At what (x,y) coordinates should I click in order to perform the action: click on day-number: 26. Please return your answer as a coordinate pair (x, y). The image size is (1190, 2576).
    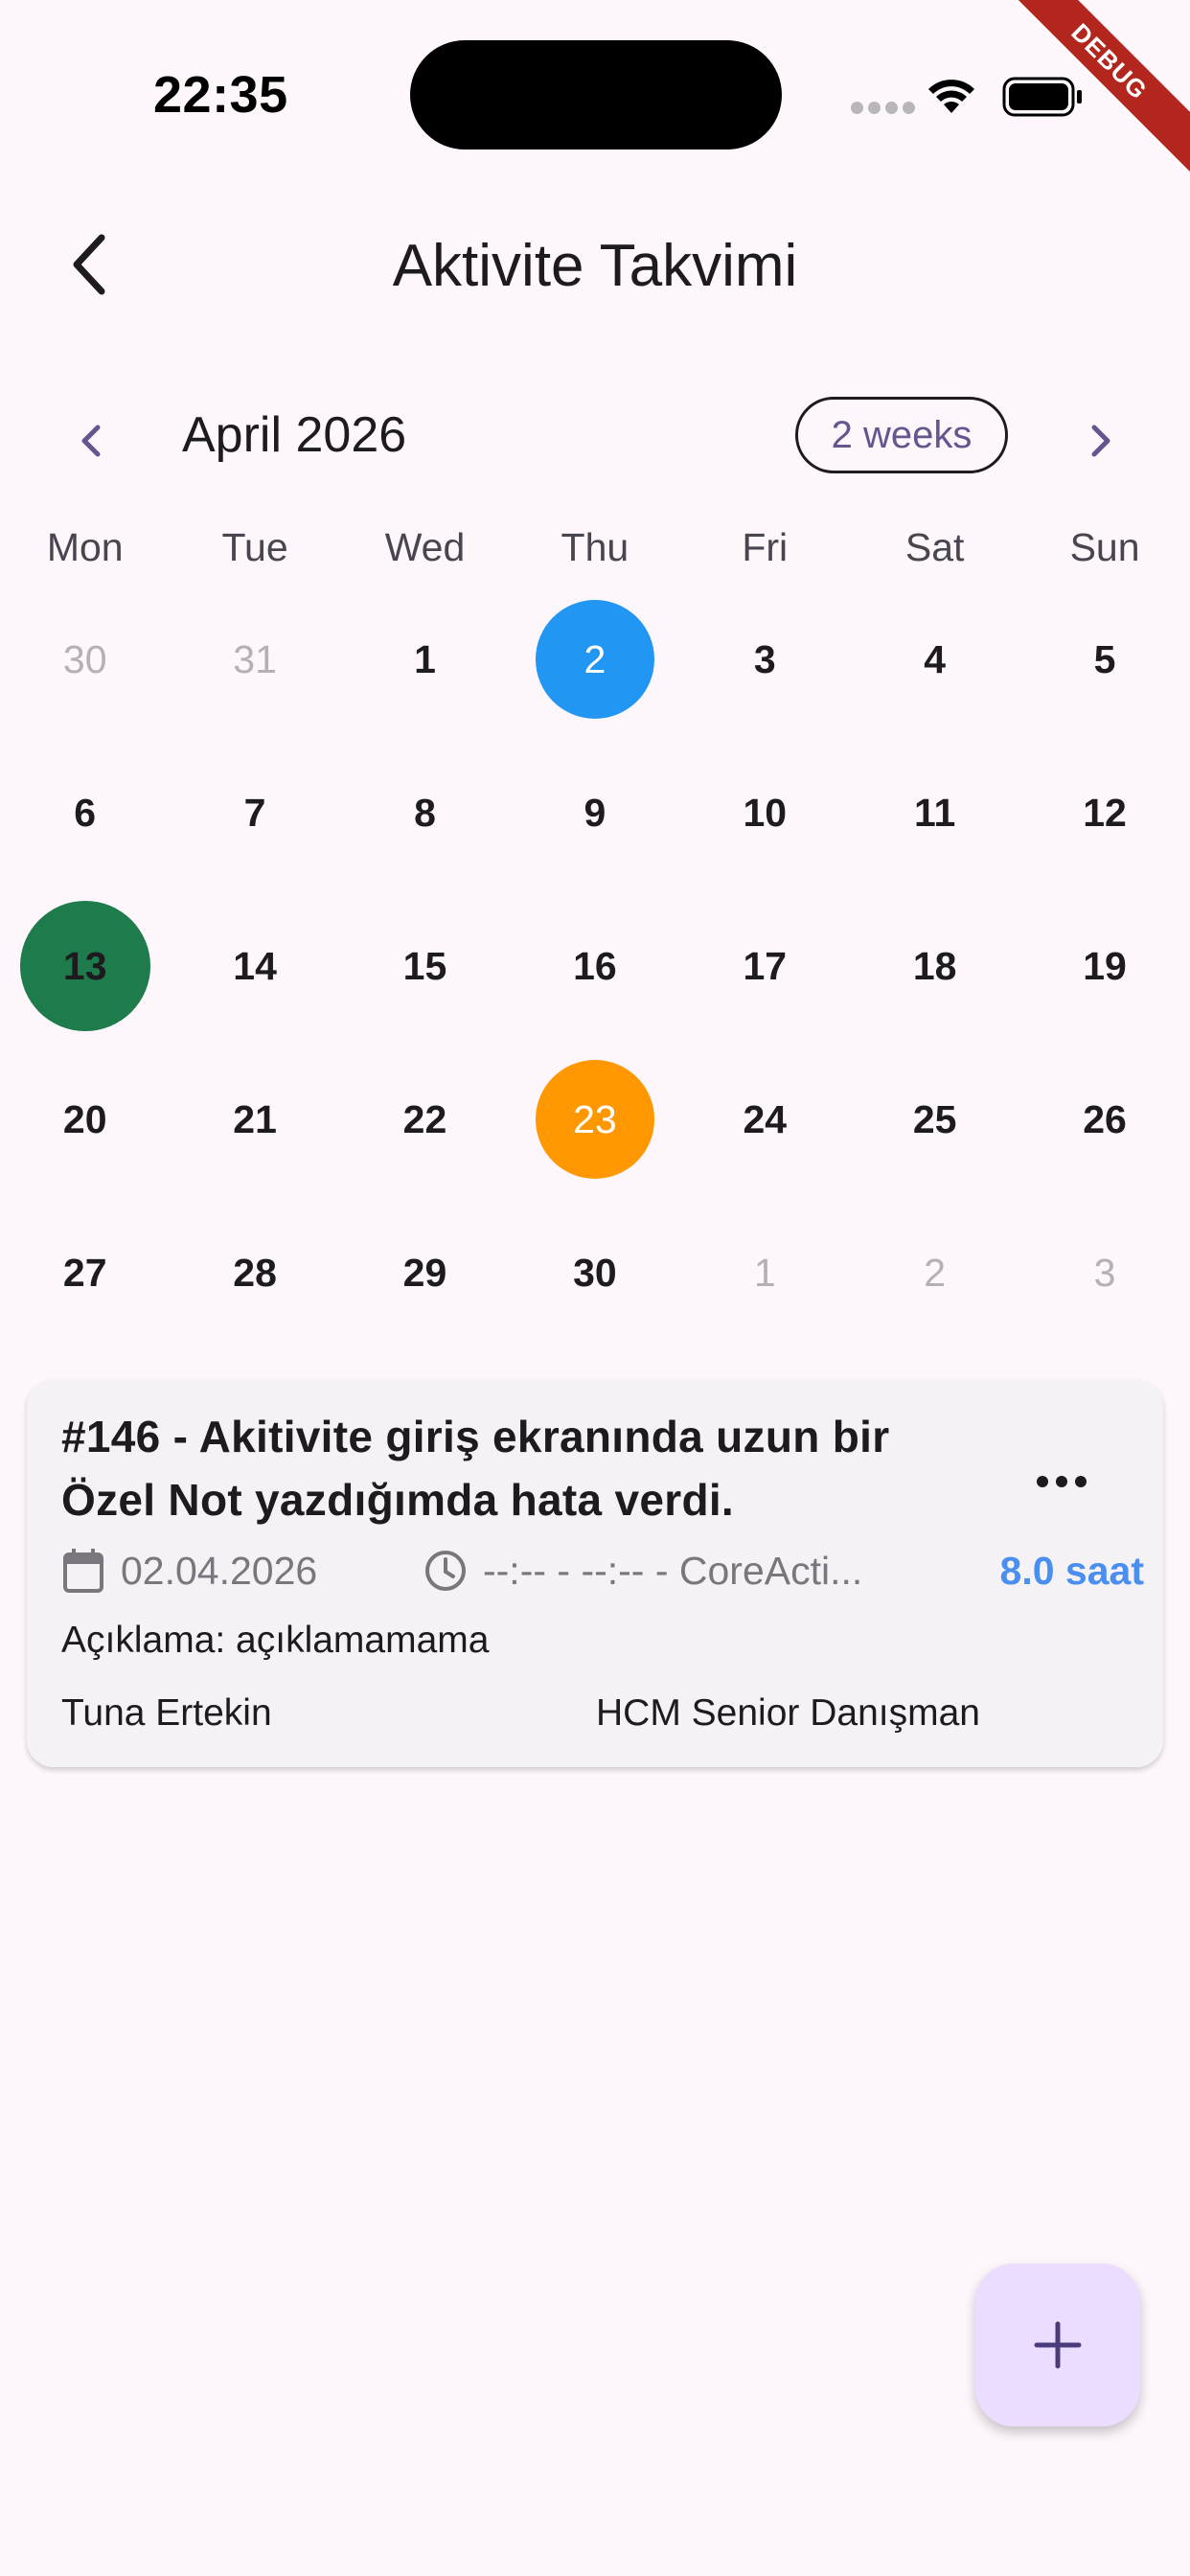
    Looking at the image, I should click on (1105, 1118).